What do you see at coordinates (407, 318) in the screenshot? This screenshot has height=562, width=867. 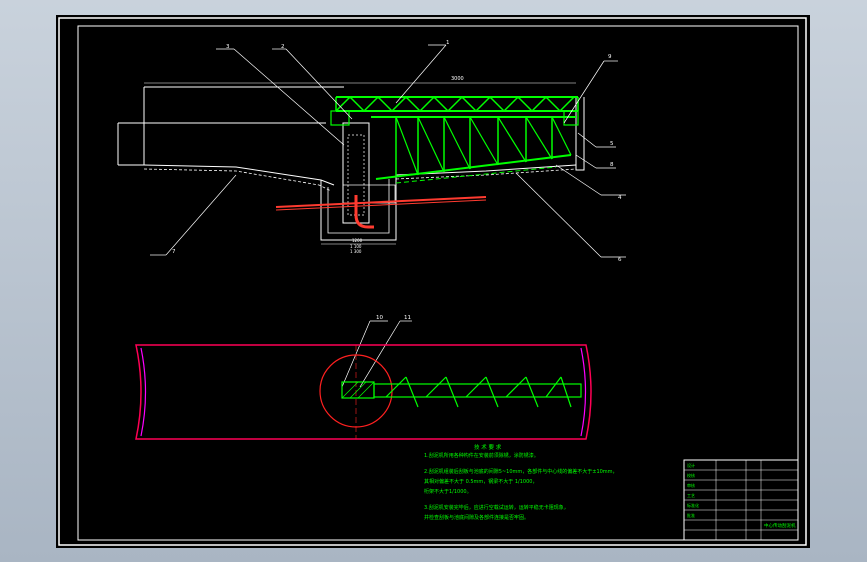 I see `callout-11: 11` at bounding box center [407, 318].